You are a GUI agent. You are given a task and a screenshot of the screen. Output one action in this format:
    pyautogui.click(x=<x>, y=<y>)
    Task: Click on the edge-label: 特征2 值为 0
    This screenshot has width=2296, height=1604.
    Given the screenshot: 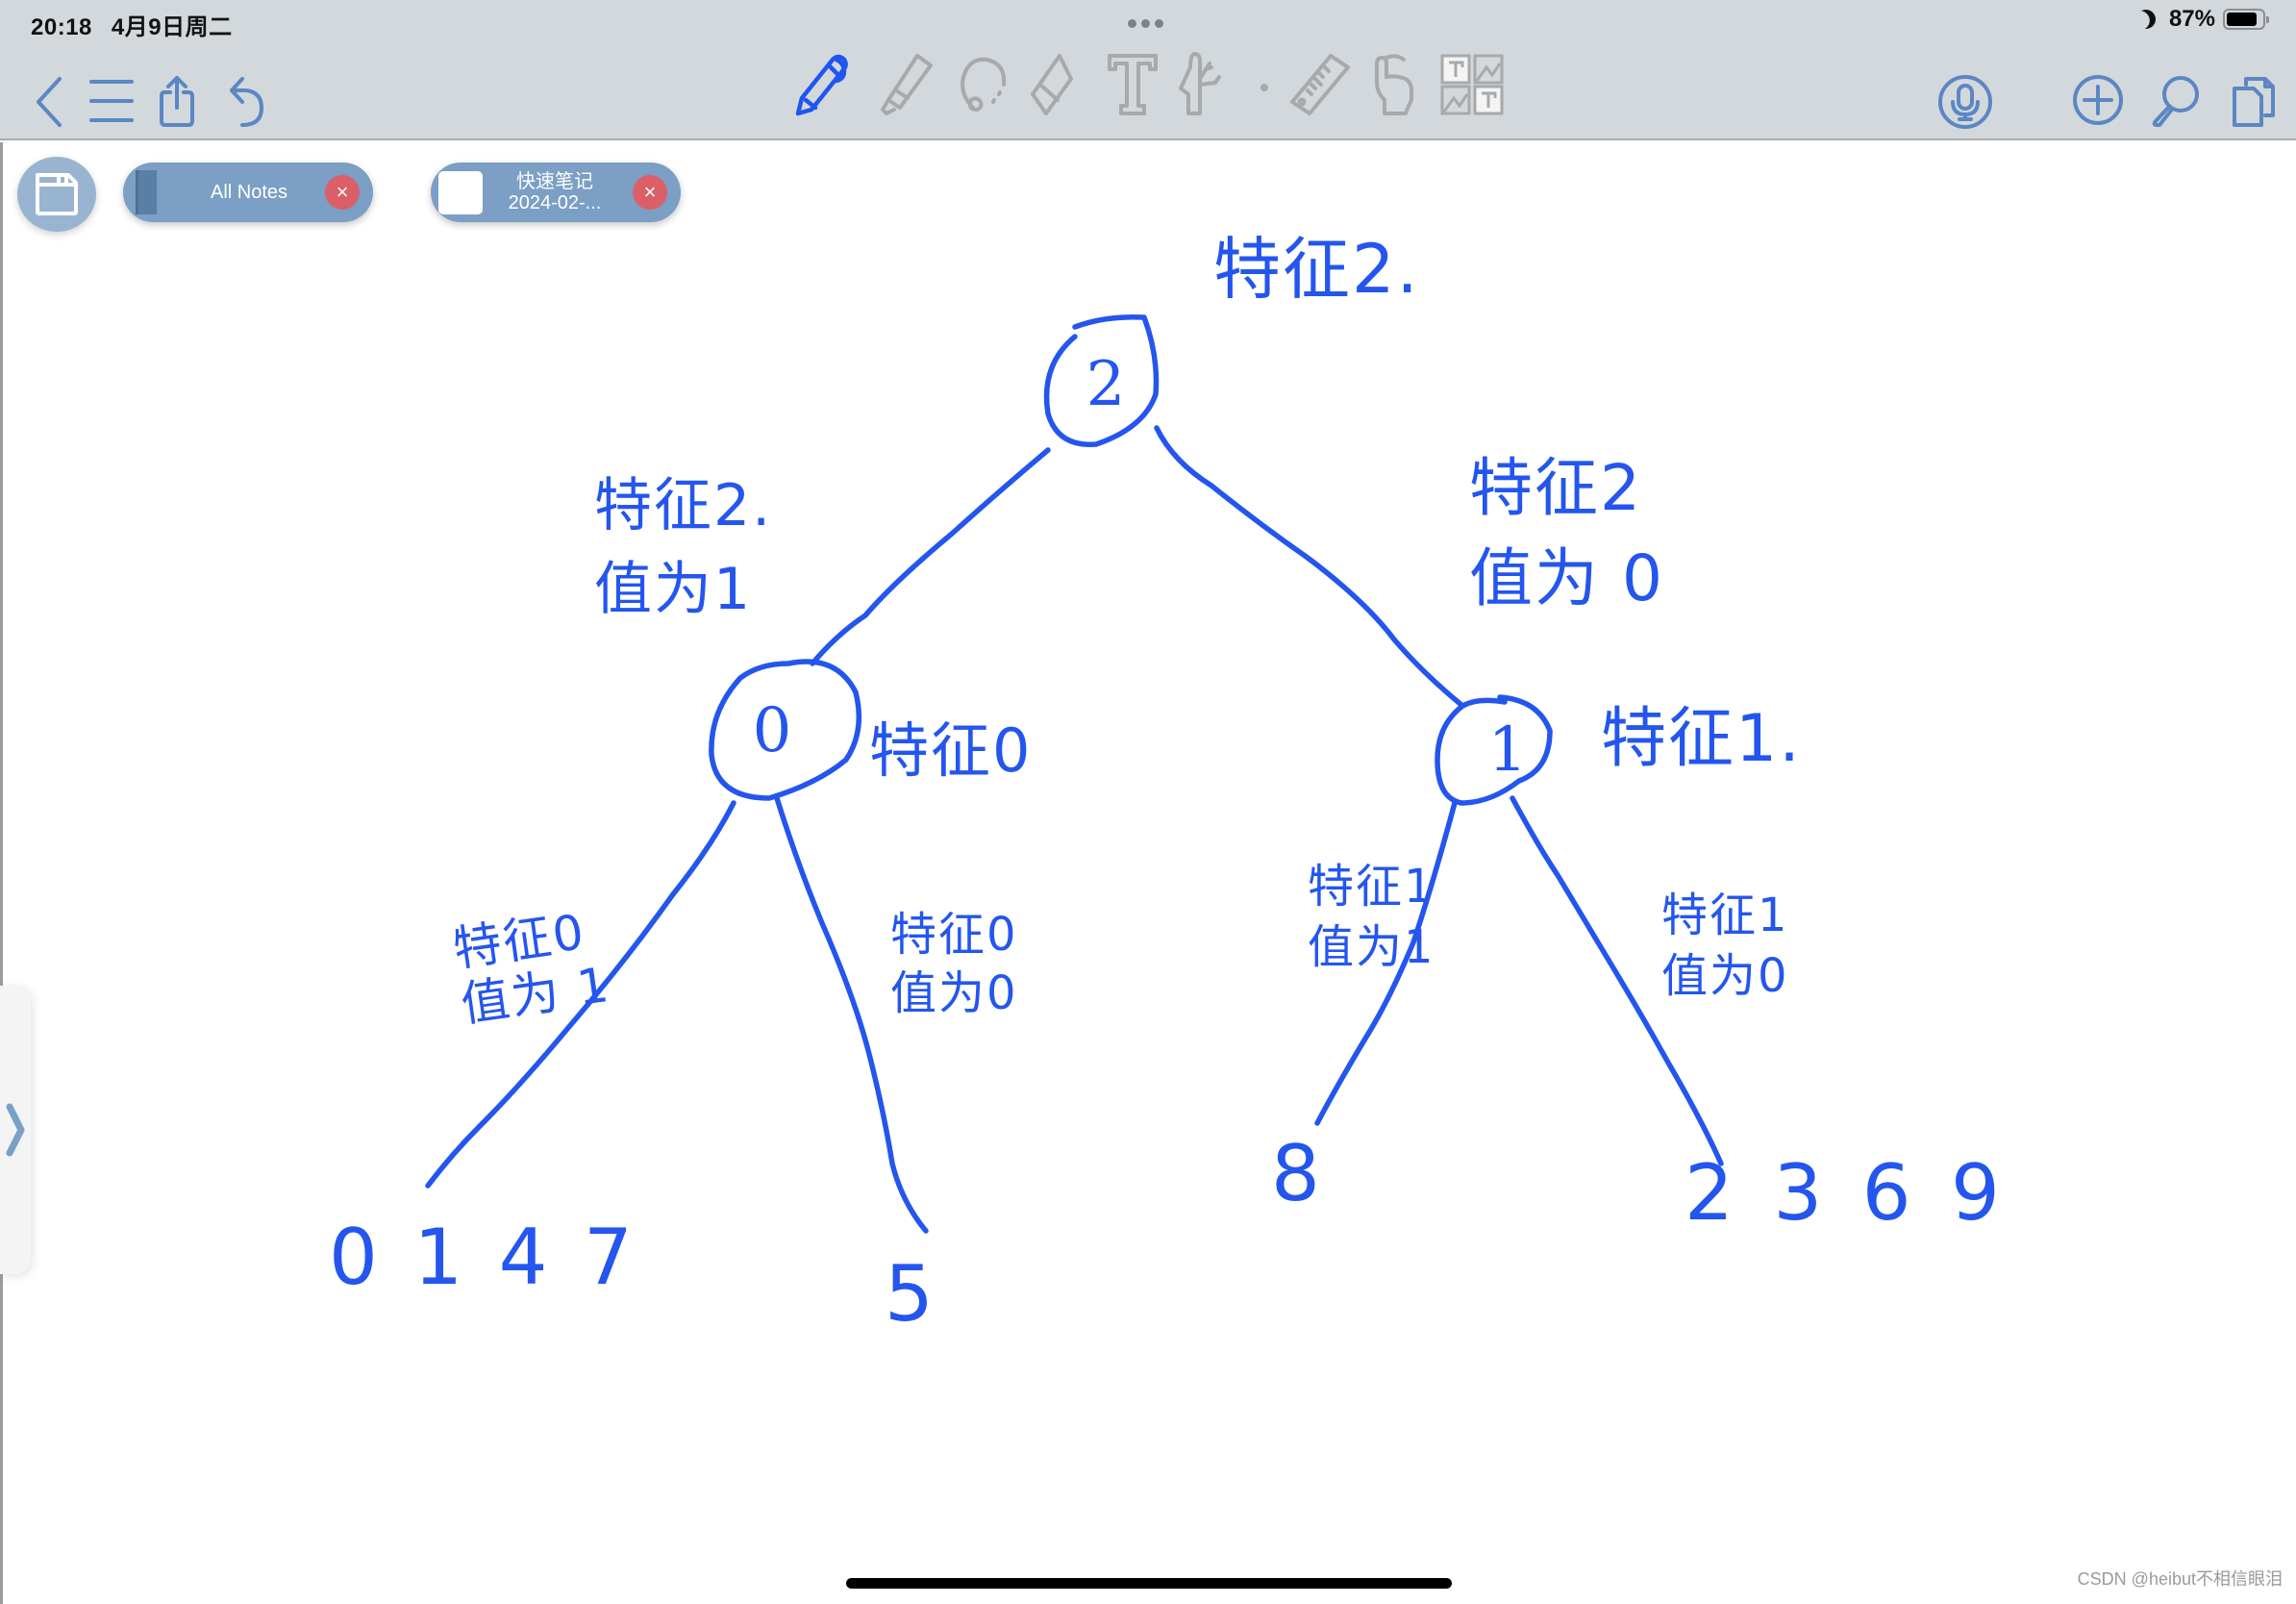 What is the action you would take?
    pyautogui.click(x=1566, y=533)
    